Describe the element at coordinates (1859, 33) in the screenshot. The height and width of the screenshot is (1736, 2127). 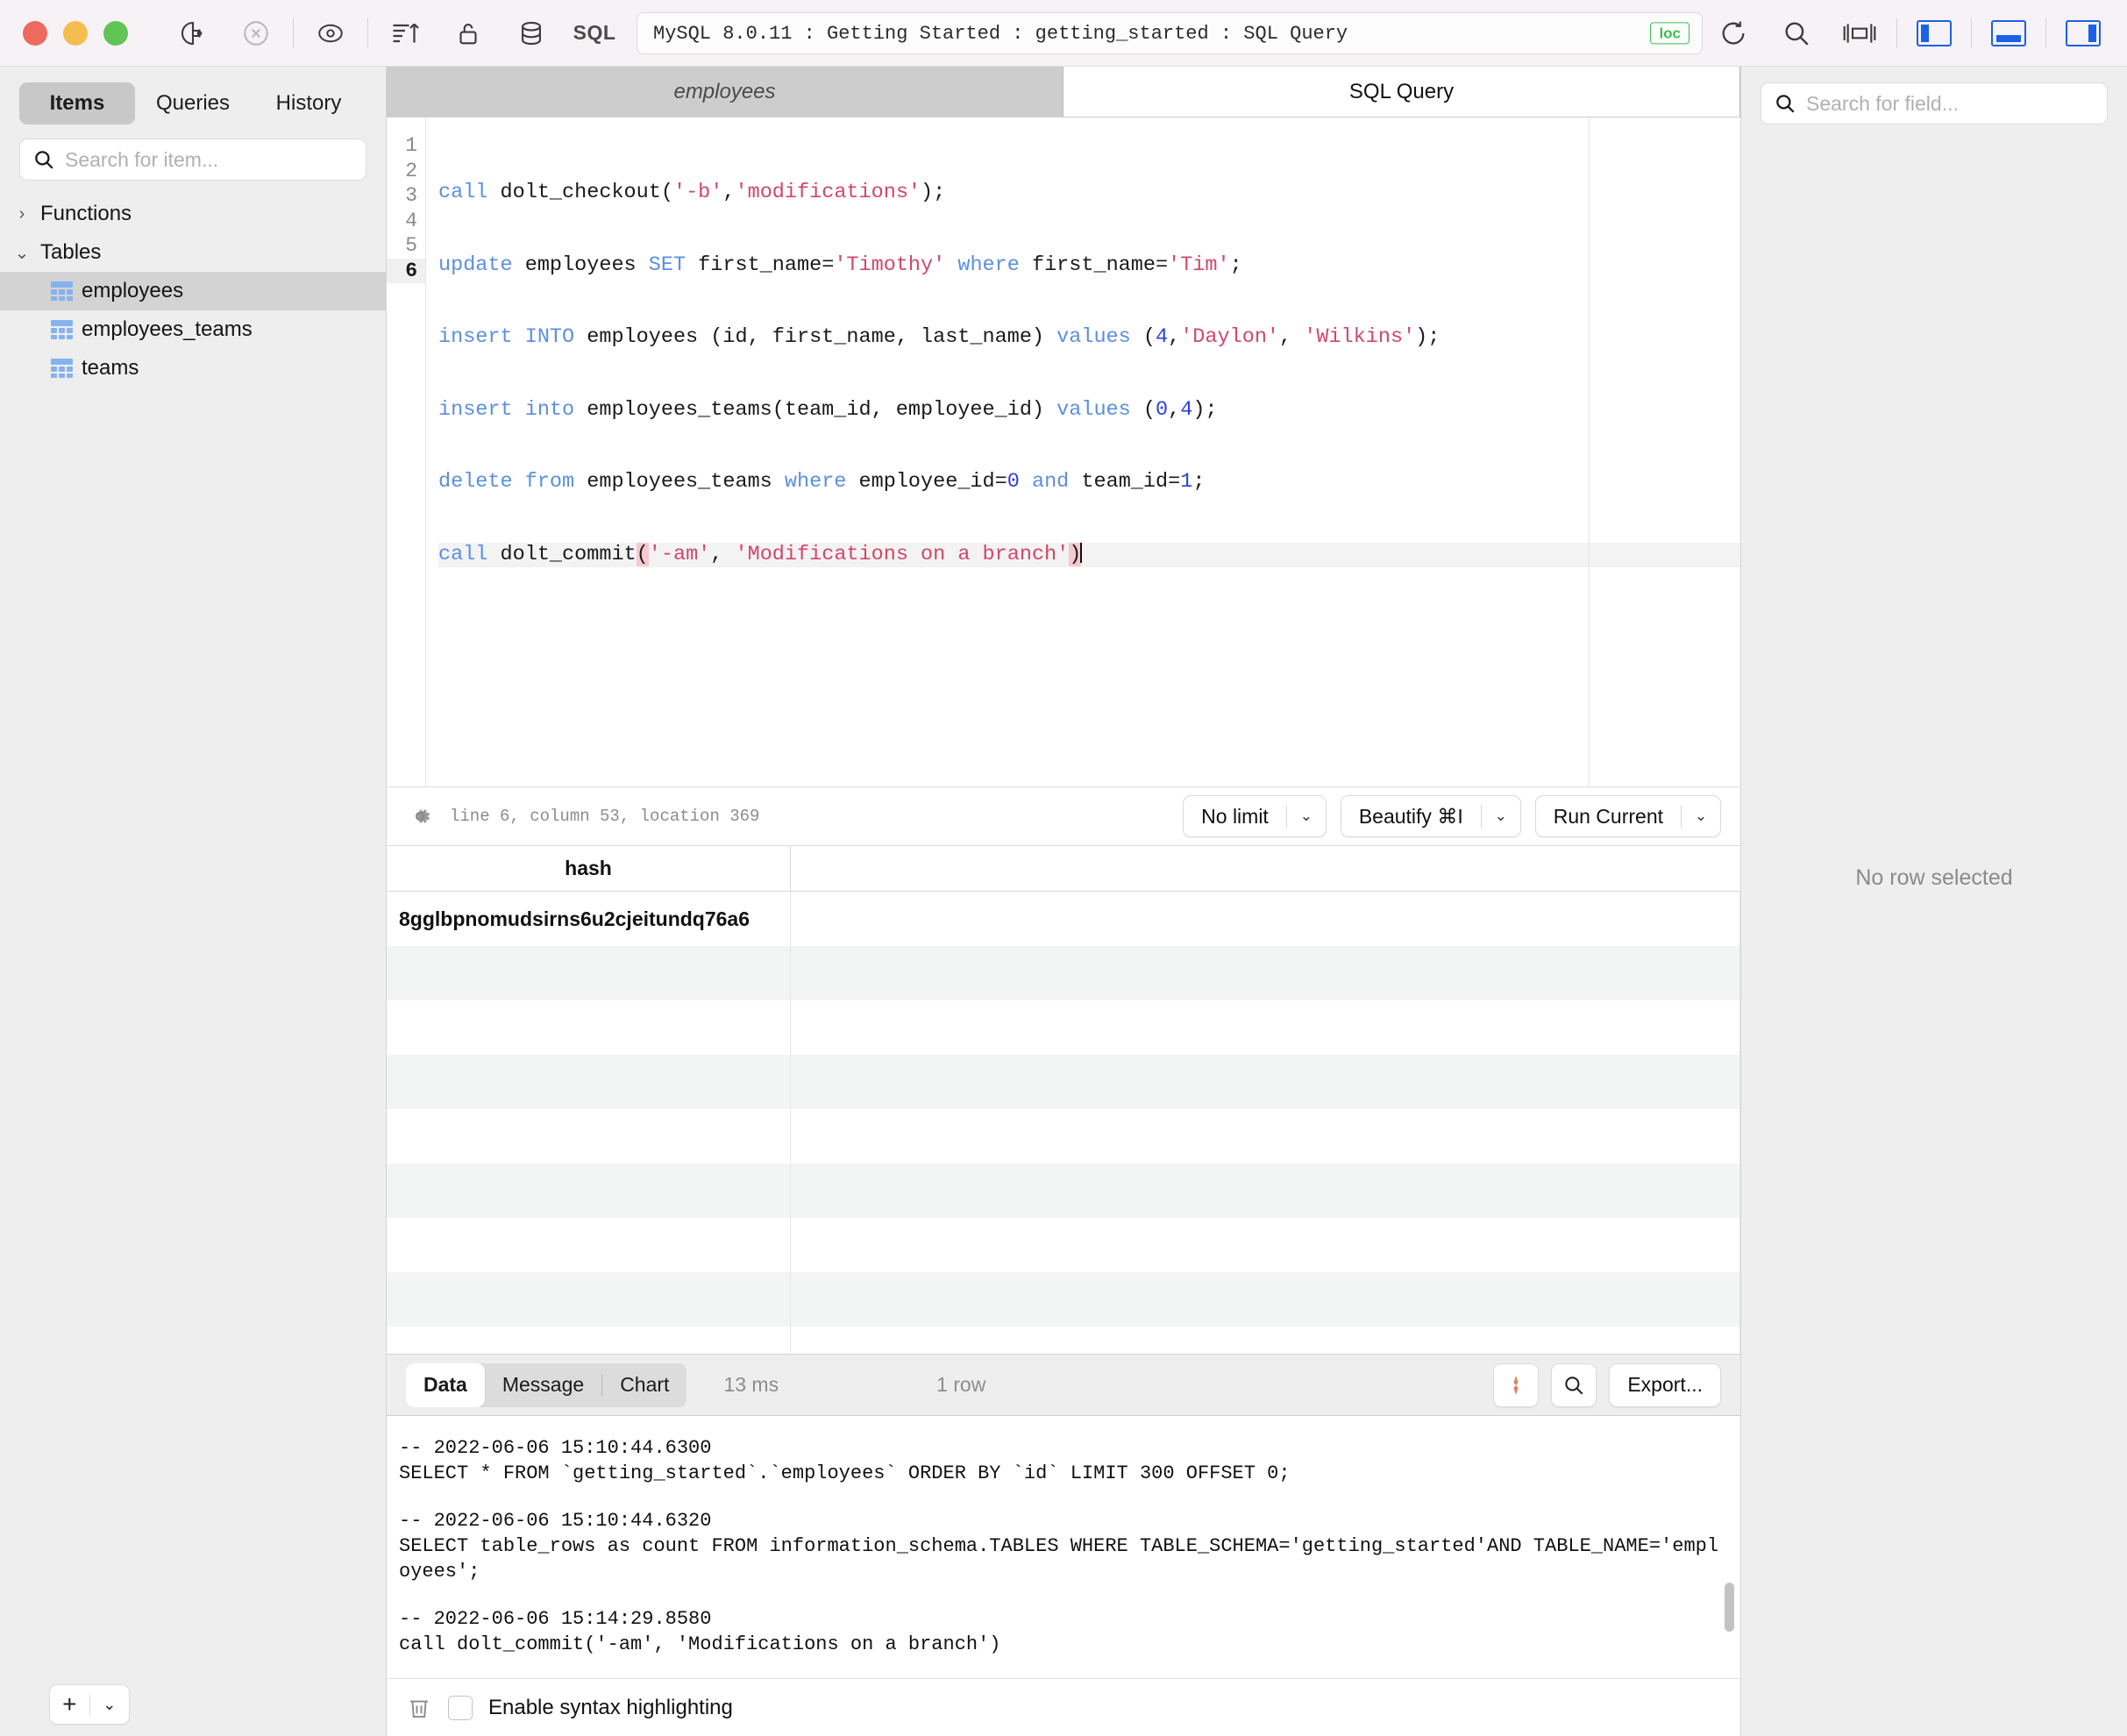
I see `split-view-icon` at that location.